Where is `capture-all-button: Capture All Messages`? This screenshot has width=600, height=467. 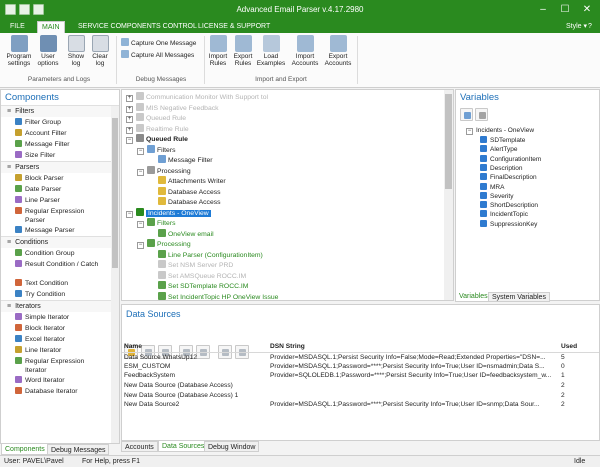 capture-all-button: Capture All Messages is located at coordinates (157, 54).